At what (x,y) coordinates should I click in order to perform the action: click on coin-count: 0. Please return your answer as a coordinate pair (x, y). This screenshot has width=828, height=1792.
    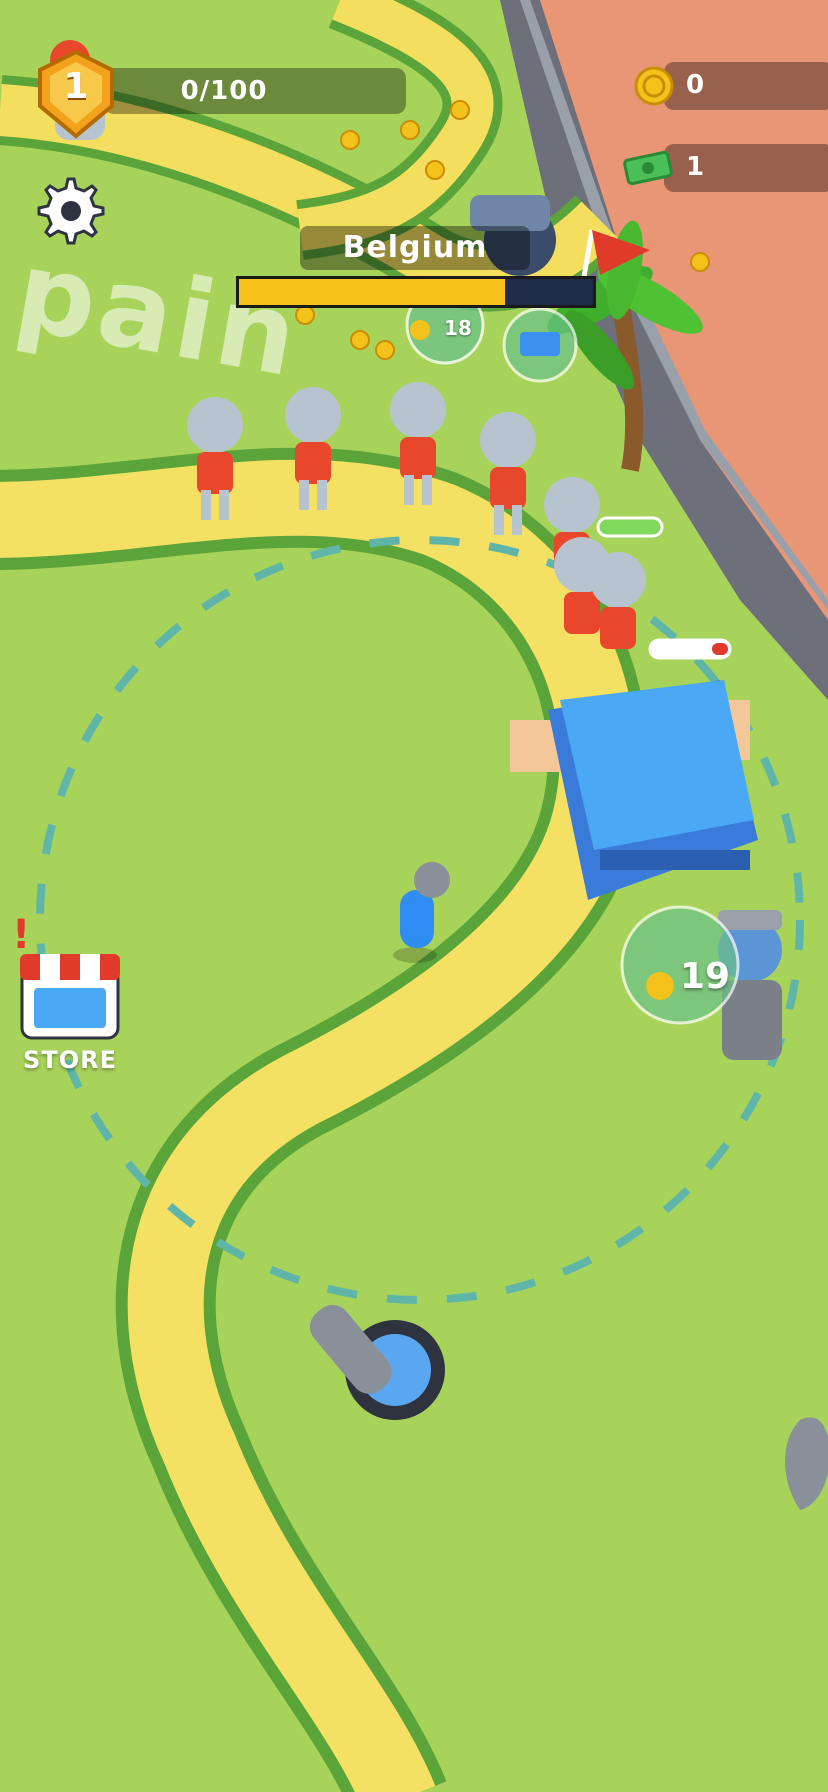
    Looking at the image, I should click on (695, 85).